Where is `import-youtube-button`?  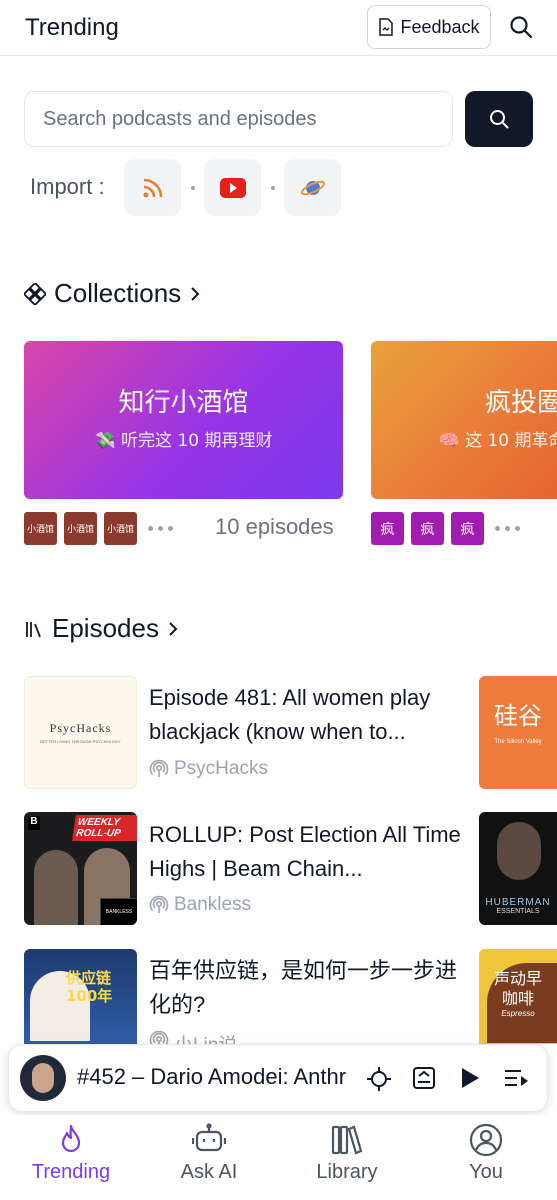 import-youtube-button is located at coordinates (232, 187).